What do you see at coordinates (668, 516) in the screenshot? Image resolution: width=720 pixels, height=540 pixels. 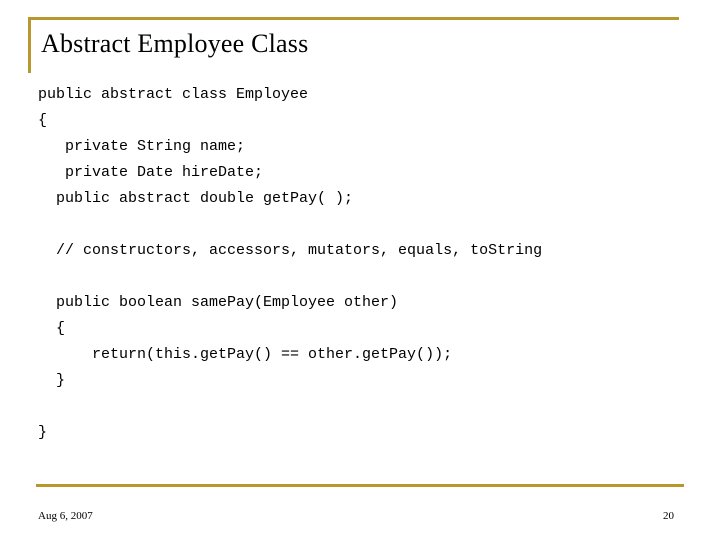 I see `footer-page-number: 20` at bounding box center [668, 516].